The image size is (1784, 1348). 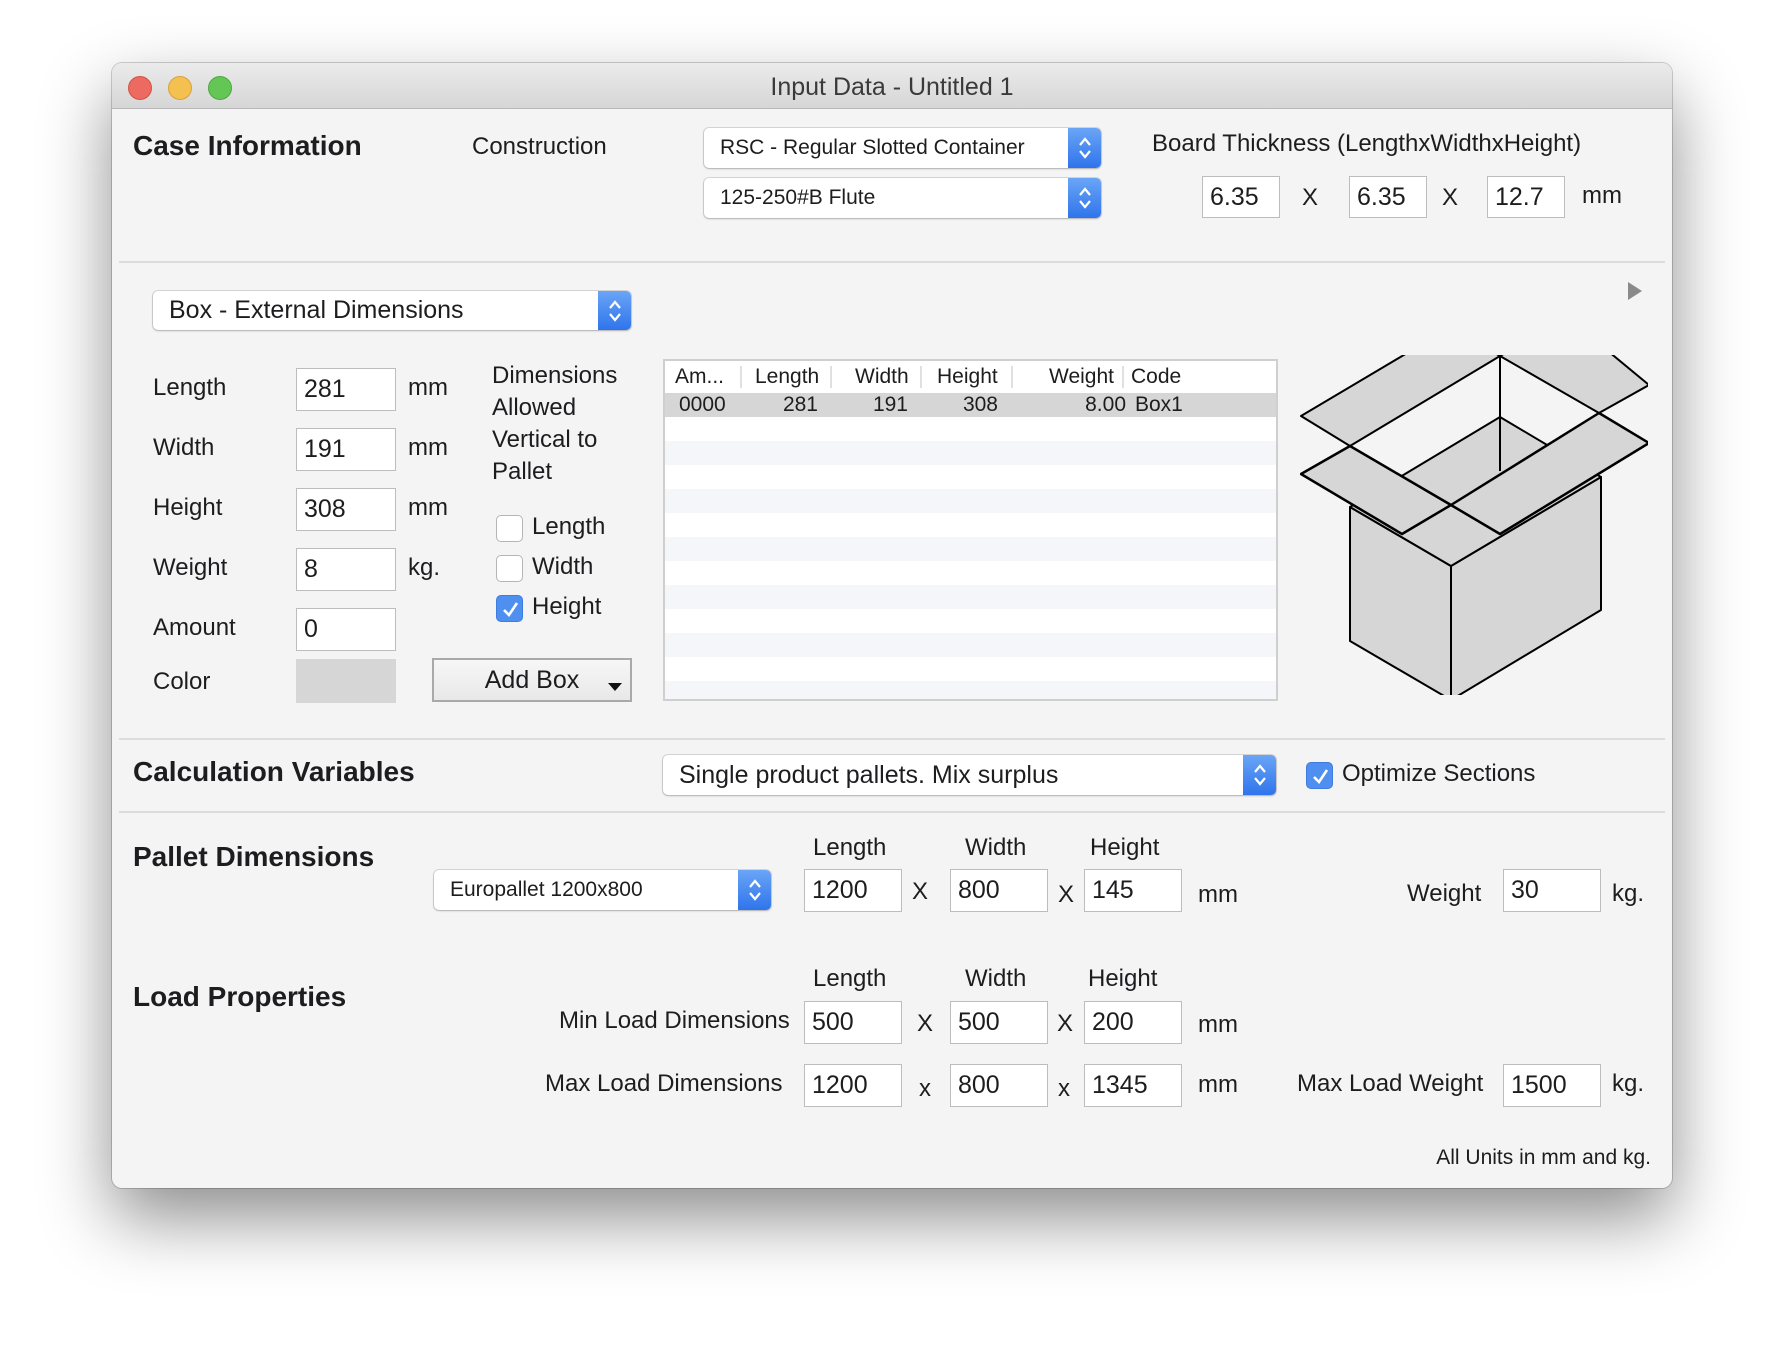 I want to click on vertical-length-checkbox, so click(x=509, y=528).